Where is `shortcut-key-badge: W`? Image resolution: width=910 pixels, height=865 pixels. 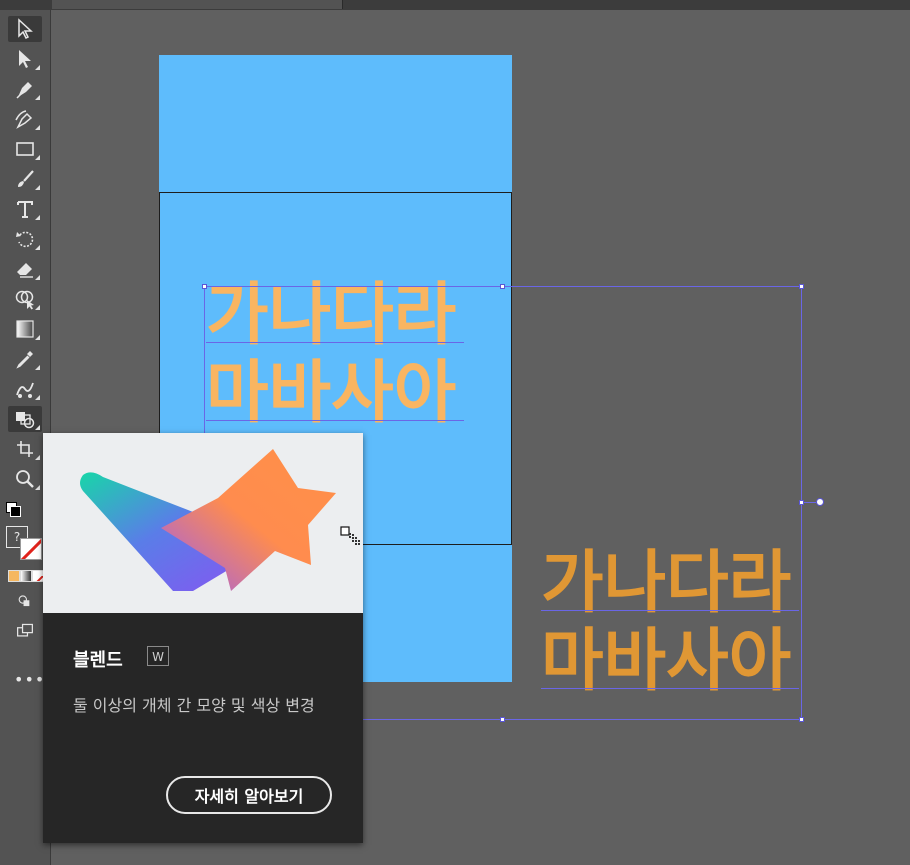
shortcut-key-badge: W is located at coordinates (158, 656).